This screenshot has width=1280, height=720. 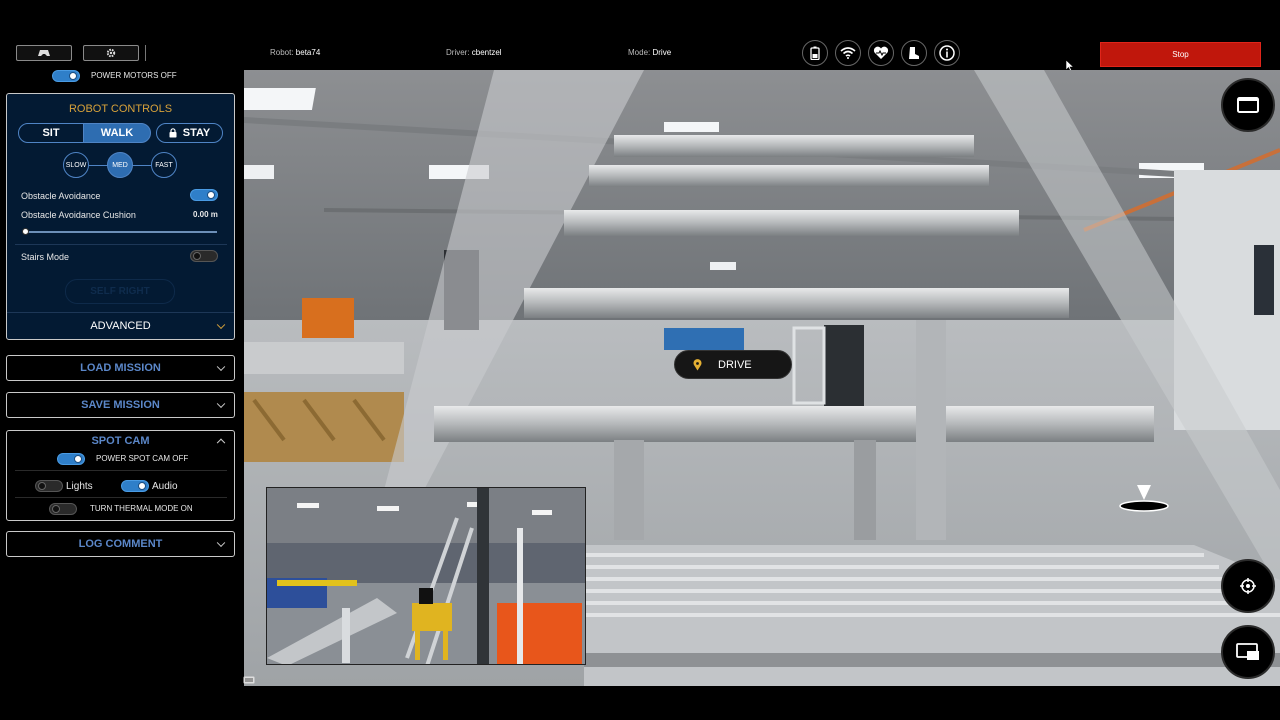 I want to click on switch-view-button, so click(x=1248, y=652).